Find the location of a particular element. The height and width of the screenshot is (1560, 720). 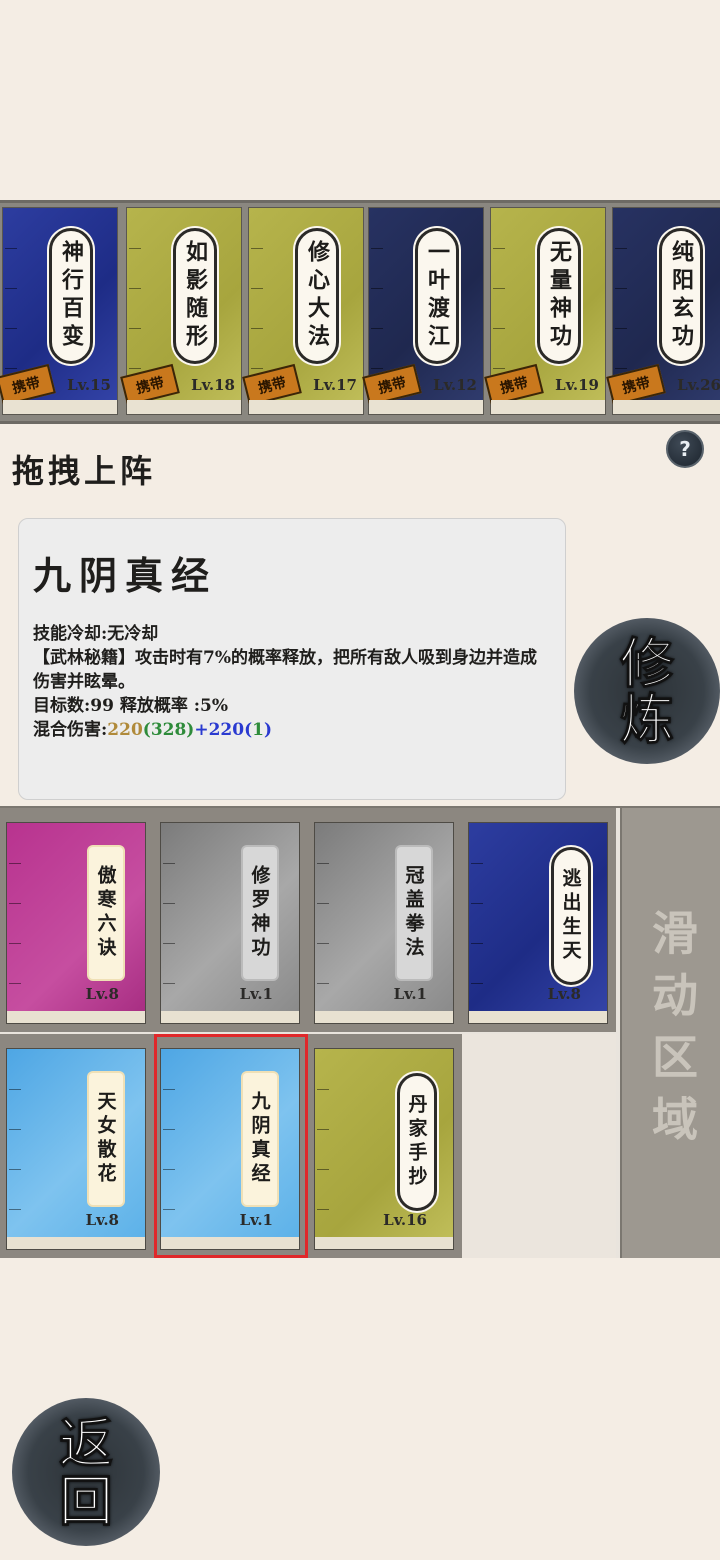

book-level: Lv.15 is located at coordinates (89, 385).